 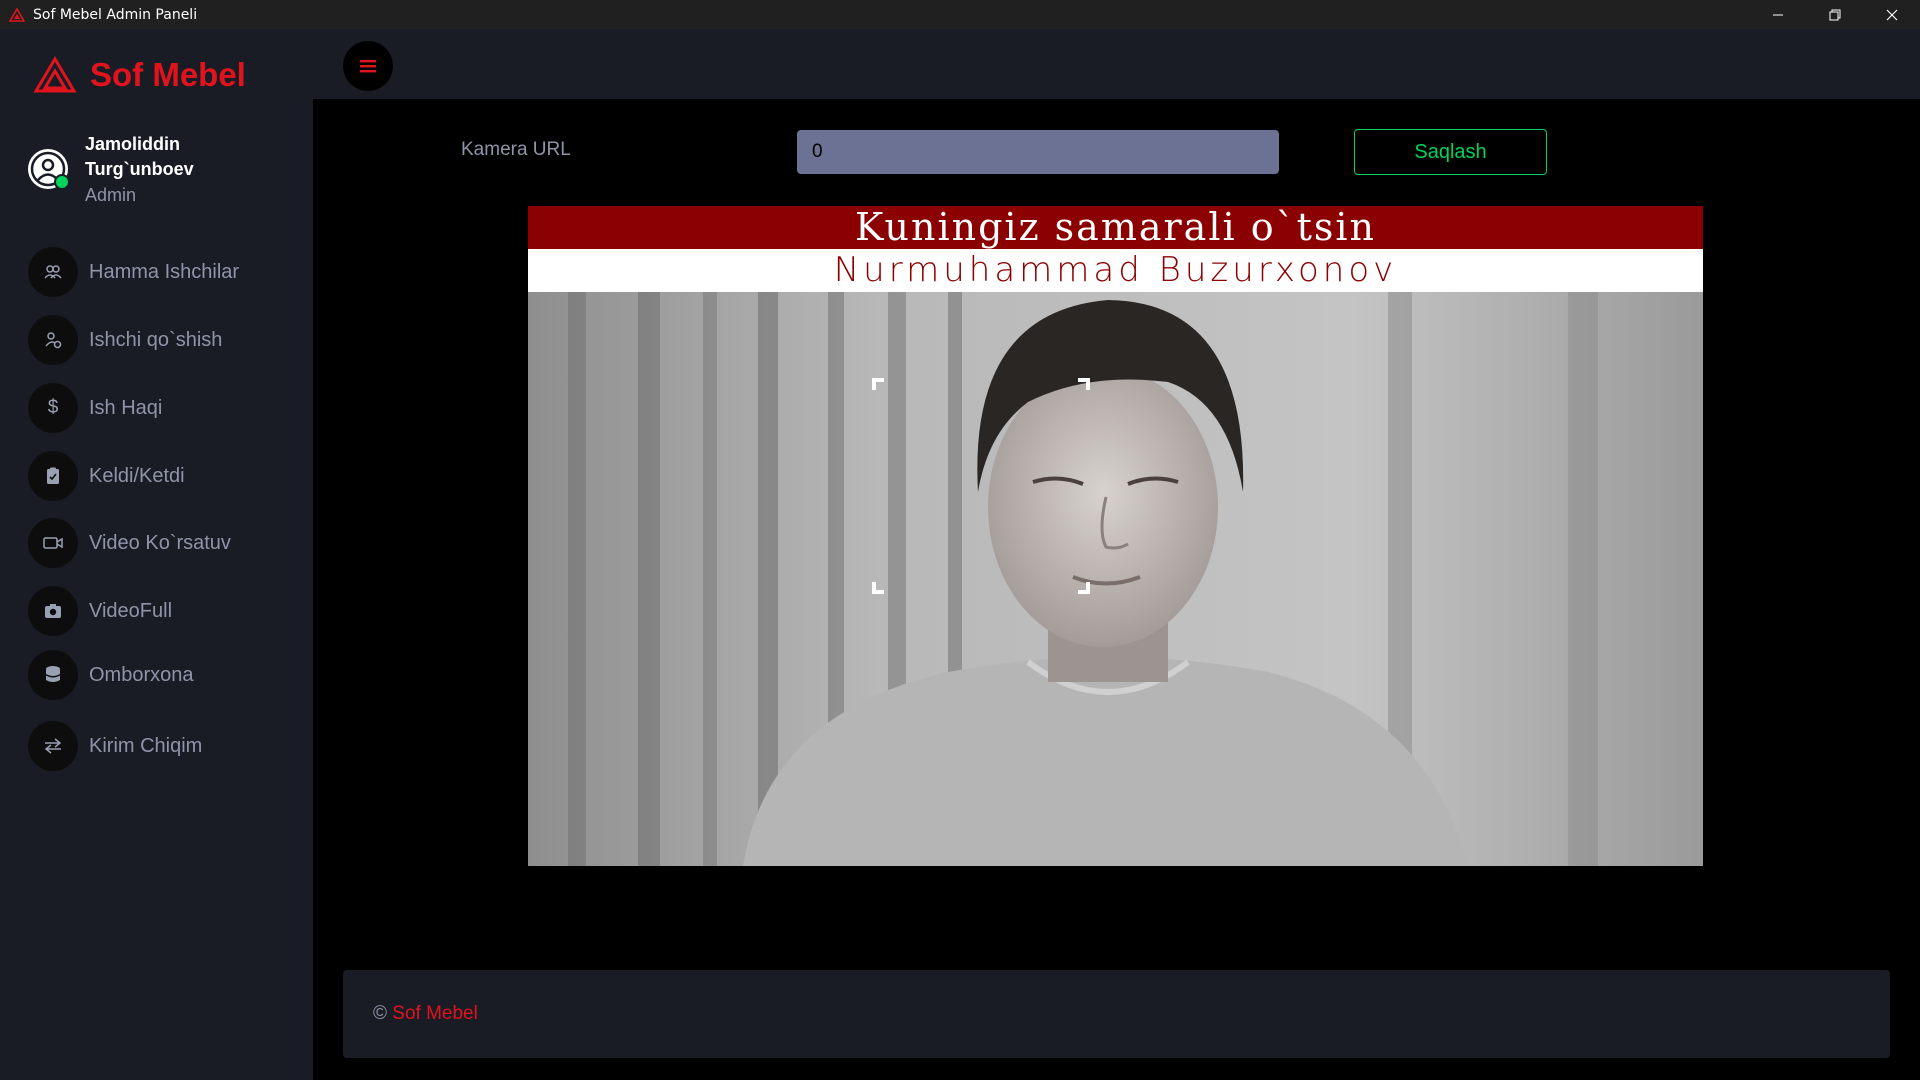 I want to click on sidebar-item-label: Ishchi qo`shish, so click(x=156, y=339).